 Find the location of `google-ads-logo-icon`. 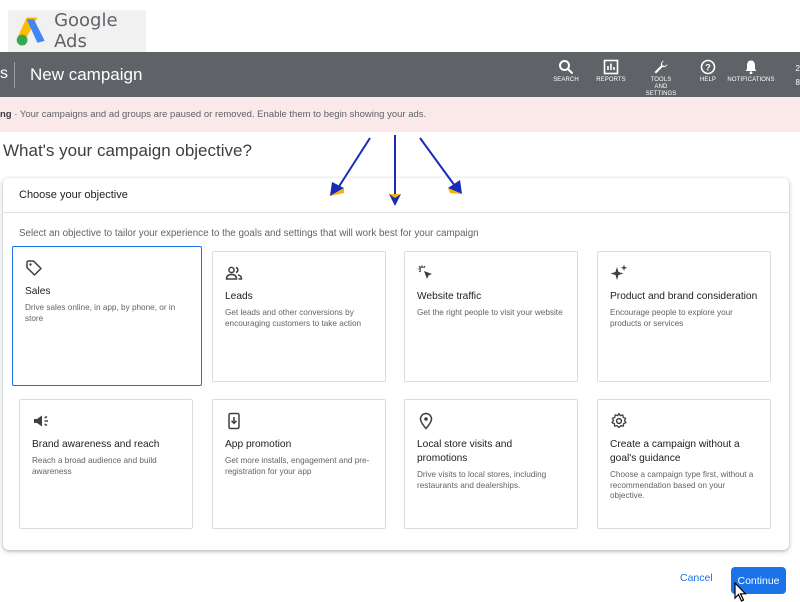

google-ads-logo-icon is located at coordinates (30, 31).